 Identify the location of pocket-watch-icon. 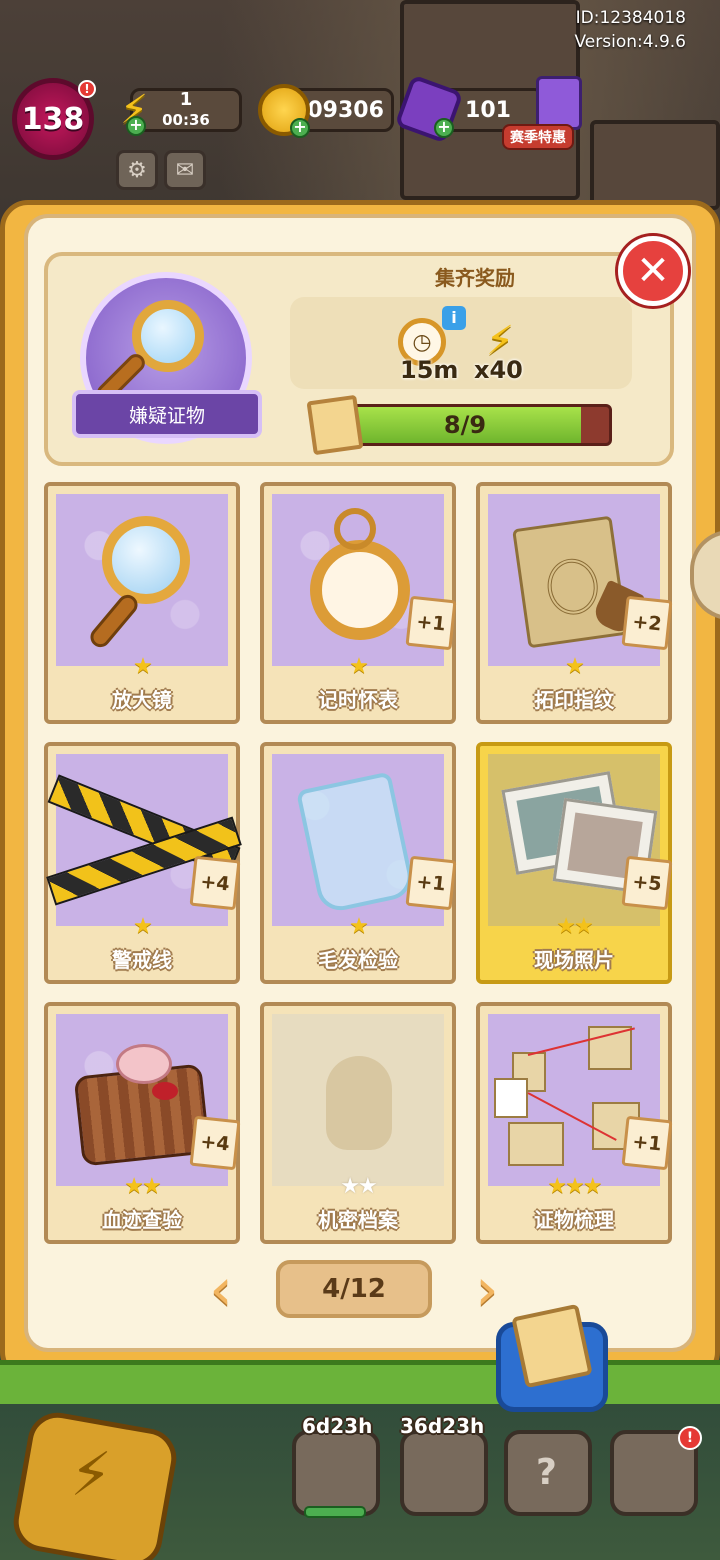
(360, 590).